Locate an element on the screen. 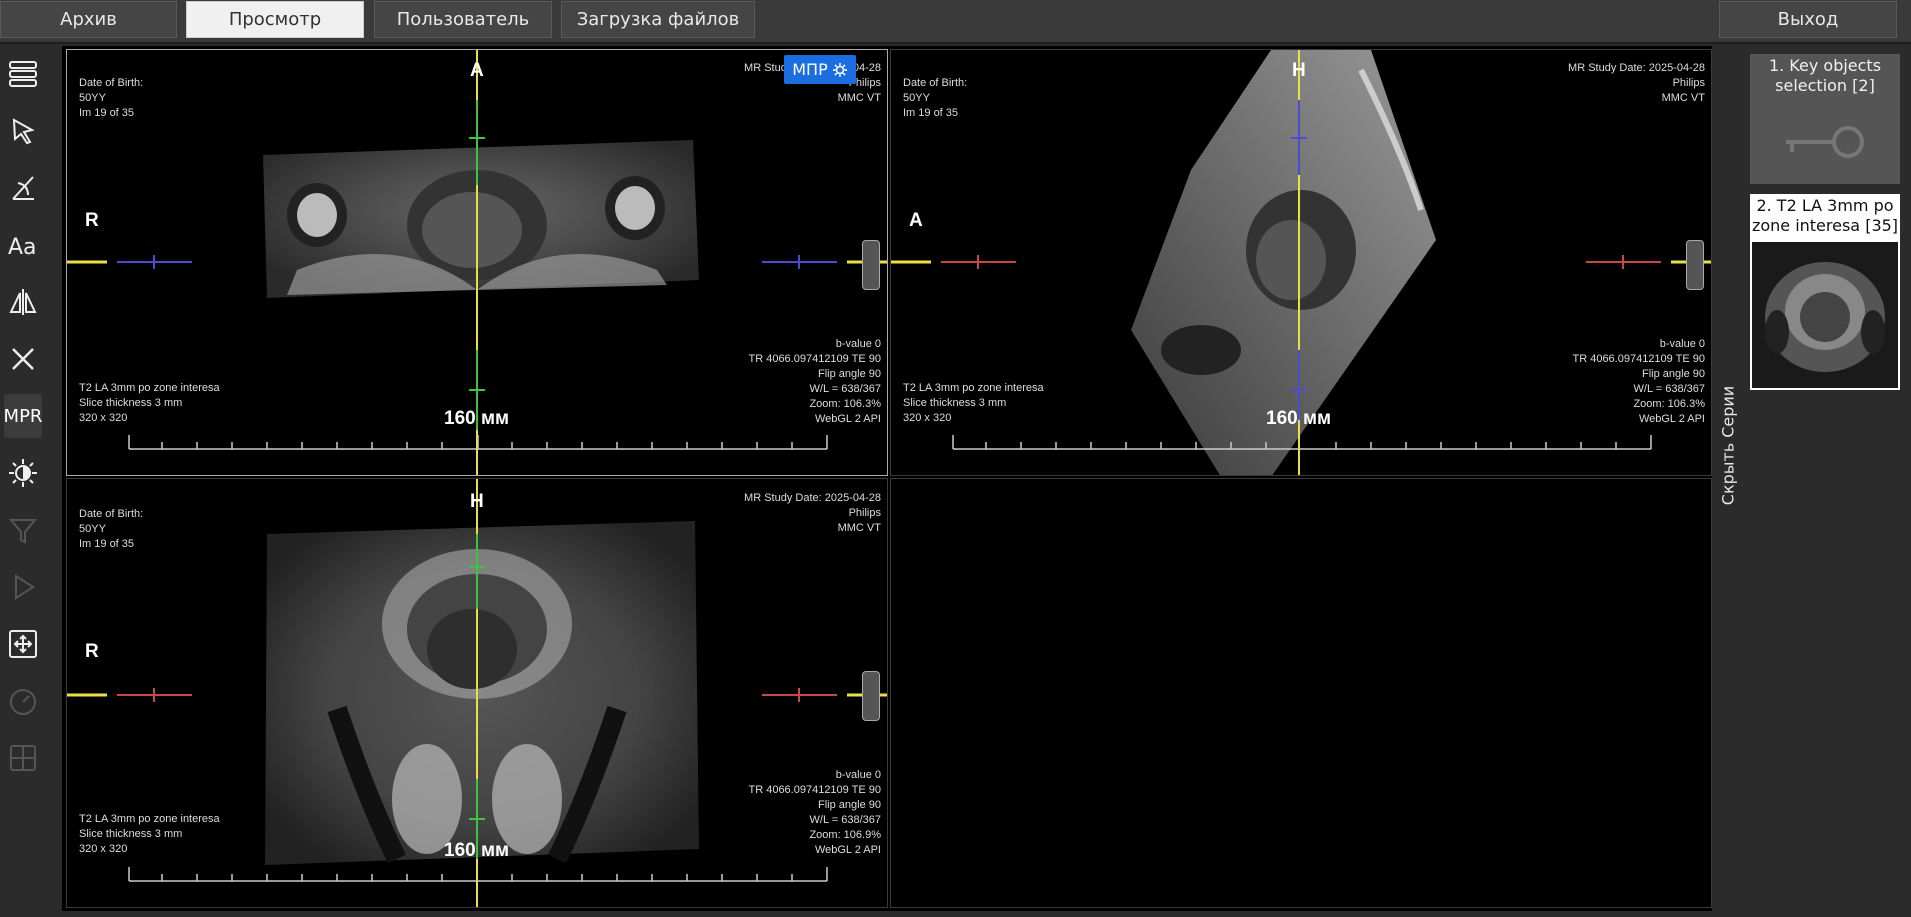 The image size is (1911, 917). flip-tool is located at coordinates (23, 302).